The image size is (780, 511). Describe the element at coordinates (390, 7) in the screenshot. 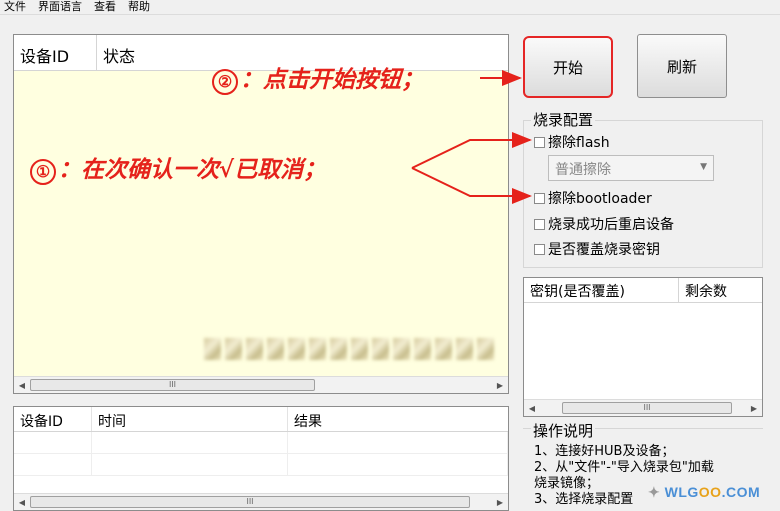

I see `menu-bar: 文件 界面语言 查看 帮助` at that location.